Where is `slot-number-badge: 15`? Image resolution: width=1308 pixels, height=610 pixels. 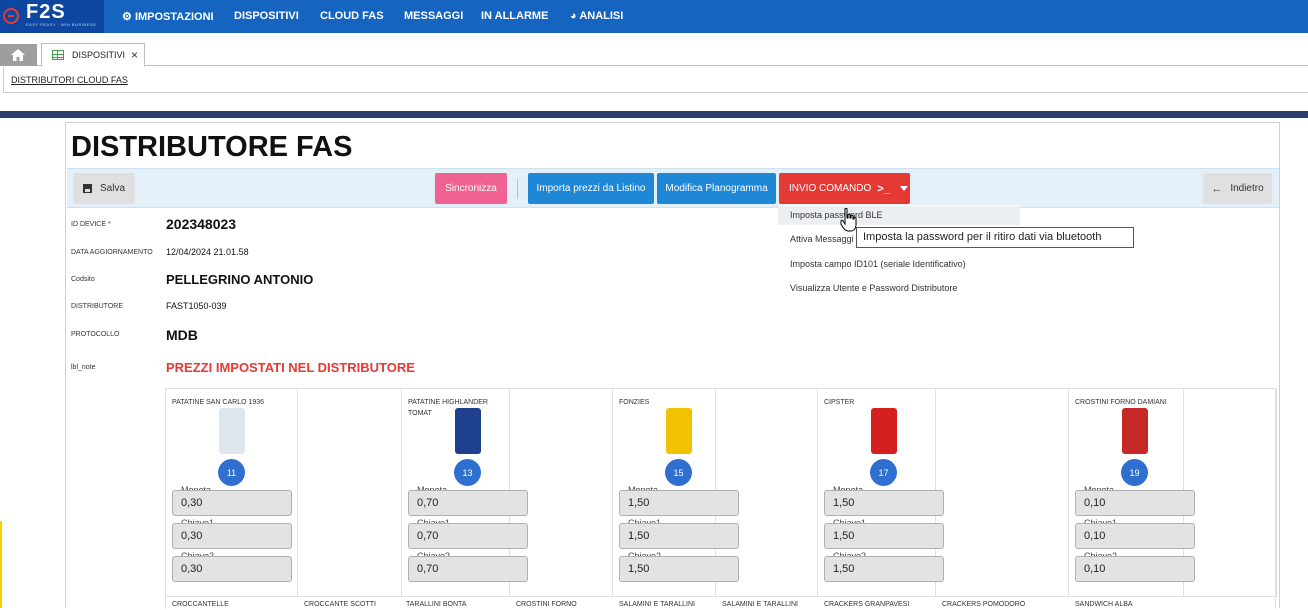 slot-number-badge: 15 is located at coordinates (678, 472).